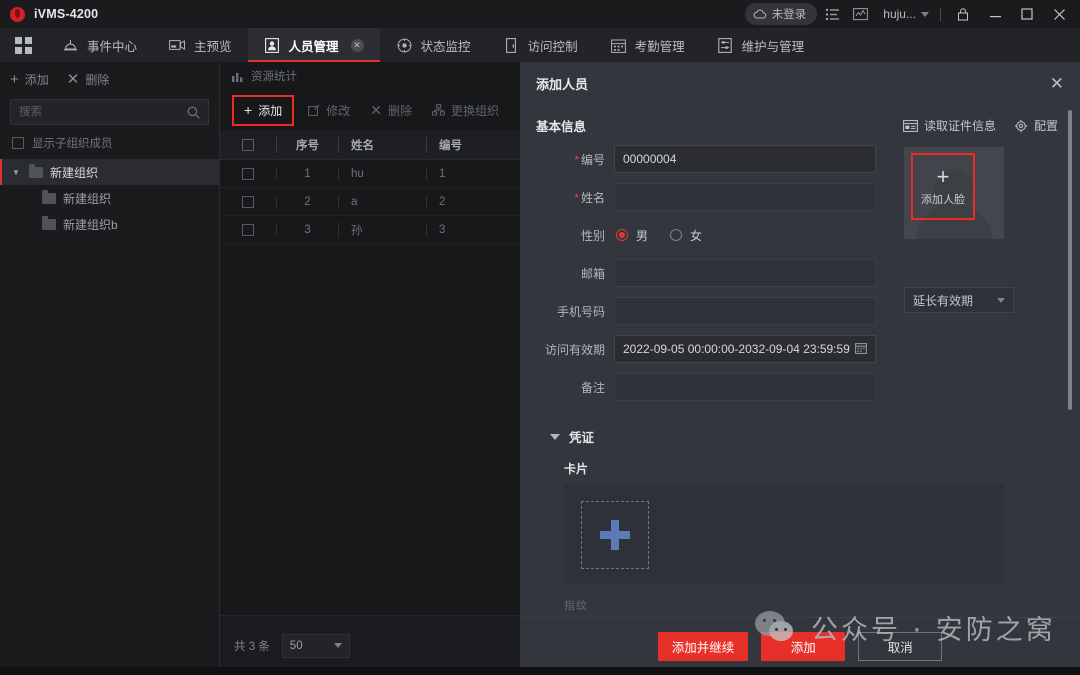  Describe the element at coordinates (313, 45) in the screenshot. I see `tab-person-management: 人员管理 ✕` at that location.